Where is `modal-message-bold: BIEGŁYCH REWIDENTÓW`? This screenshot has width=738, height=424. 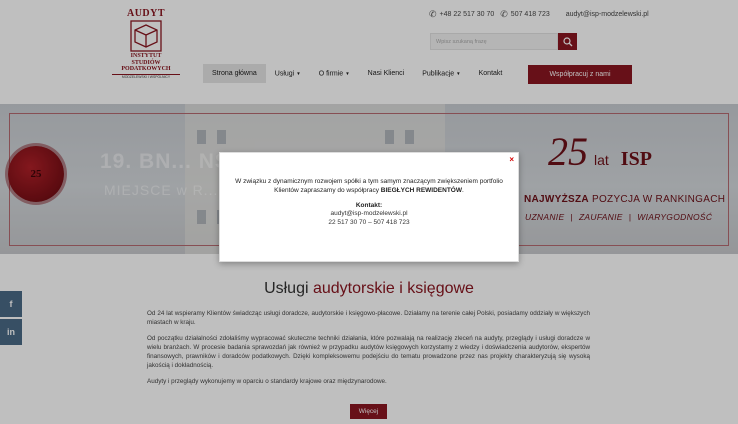 modal-message-bold: BIEGŁYCH REWIDENTÓW is located at coordinates (421, 190).